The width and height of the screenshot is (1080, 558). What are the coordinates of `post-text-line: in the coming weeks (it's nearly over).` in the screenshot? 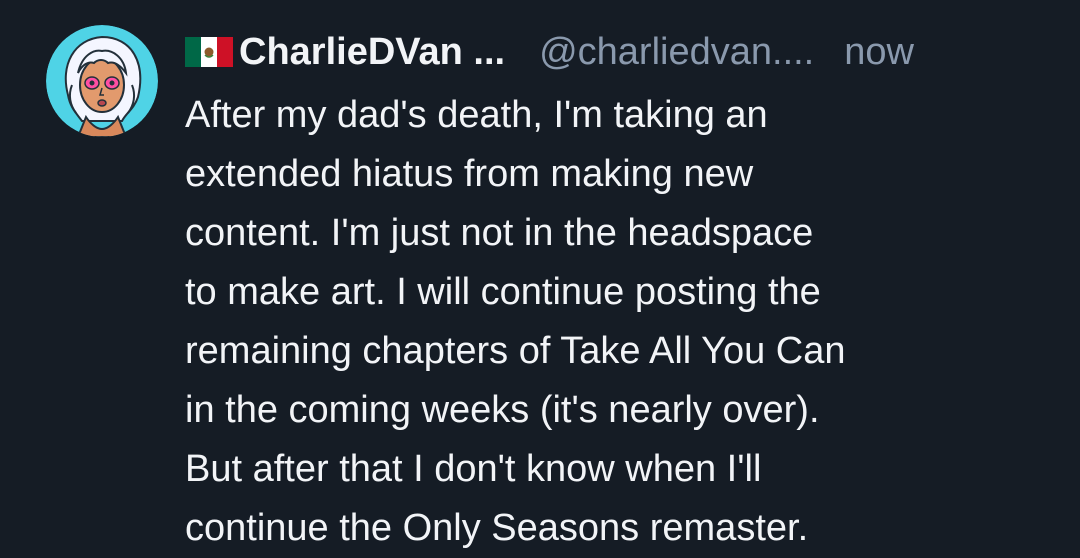 It's located at (502, 410).